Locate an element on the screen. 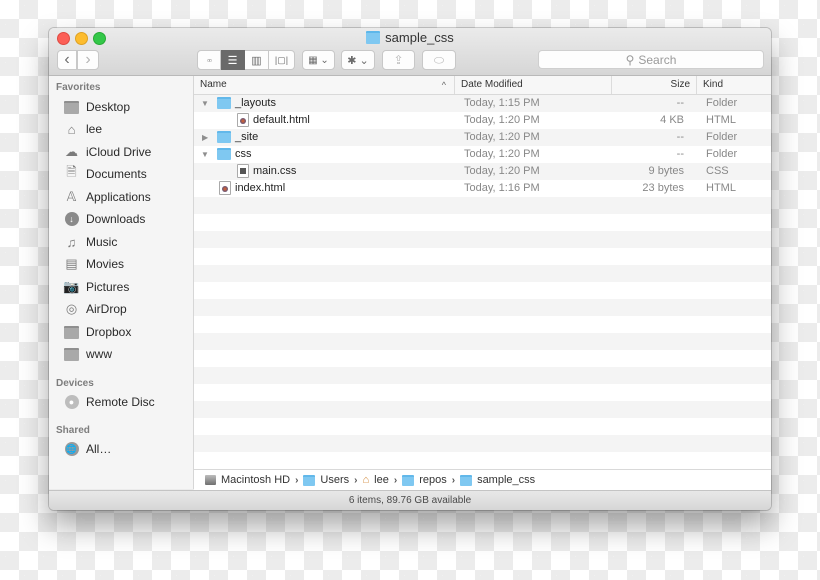 This screenshot has width=820, height=580. file-row: main.css Today, 1:20 PM 9 bytes CSS is located at coordinates (482, 171).